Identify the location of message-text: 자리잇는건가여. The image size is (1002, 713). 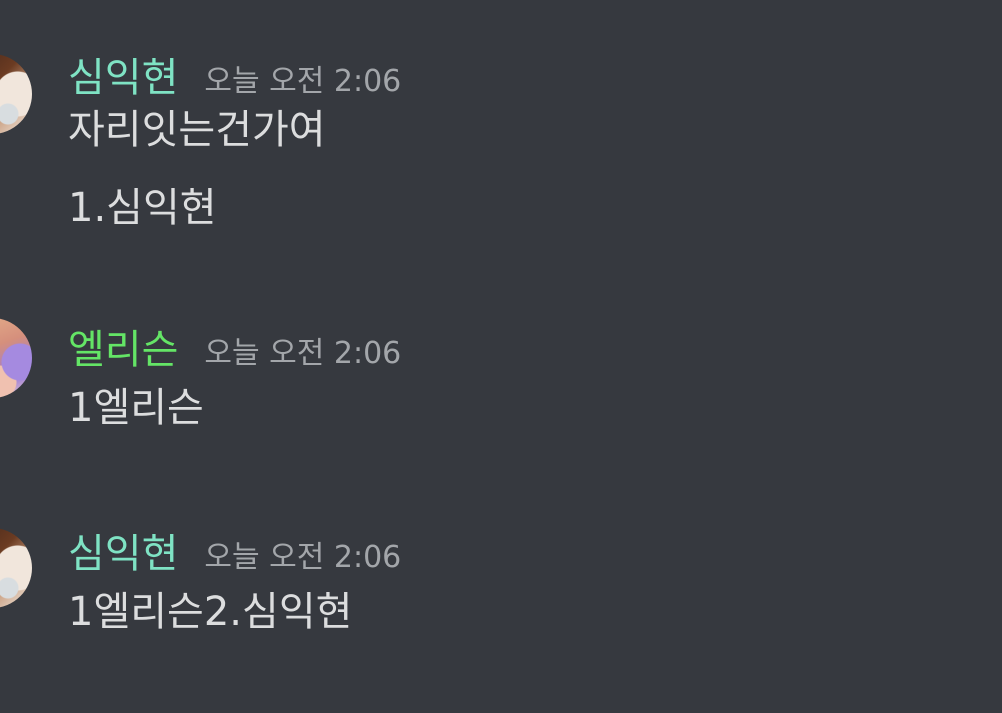
(197, 130).